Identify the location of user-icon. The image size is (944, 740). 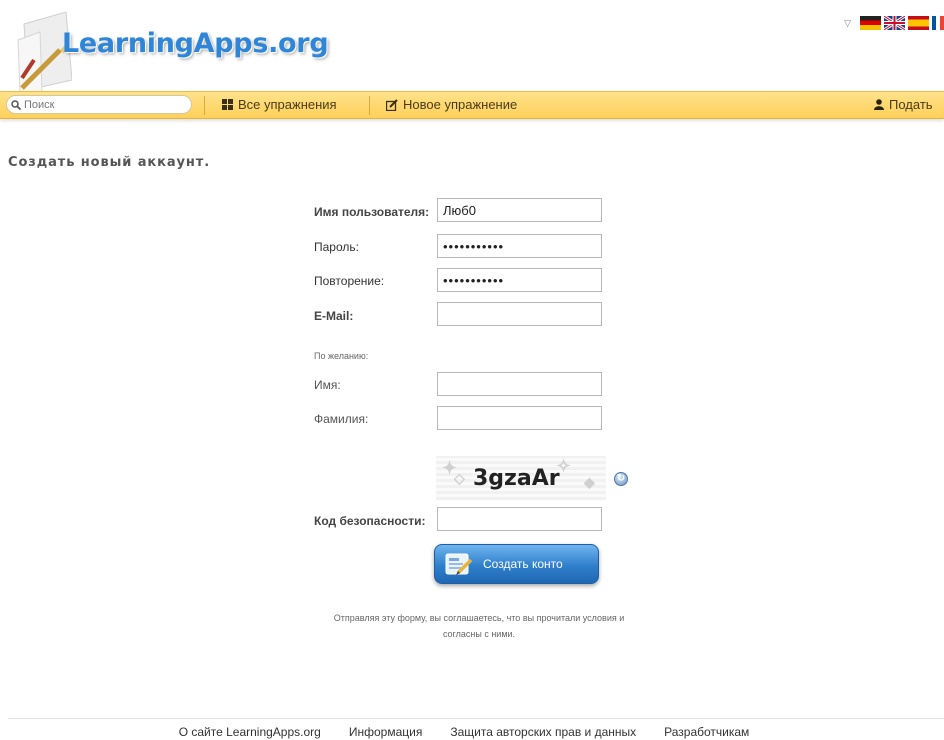
(879, 104).